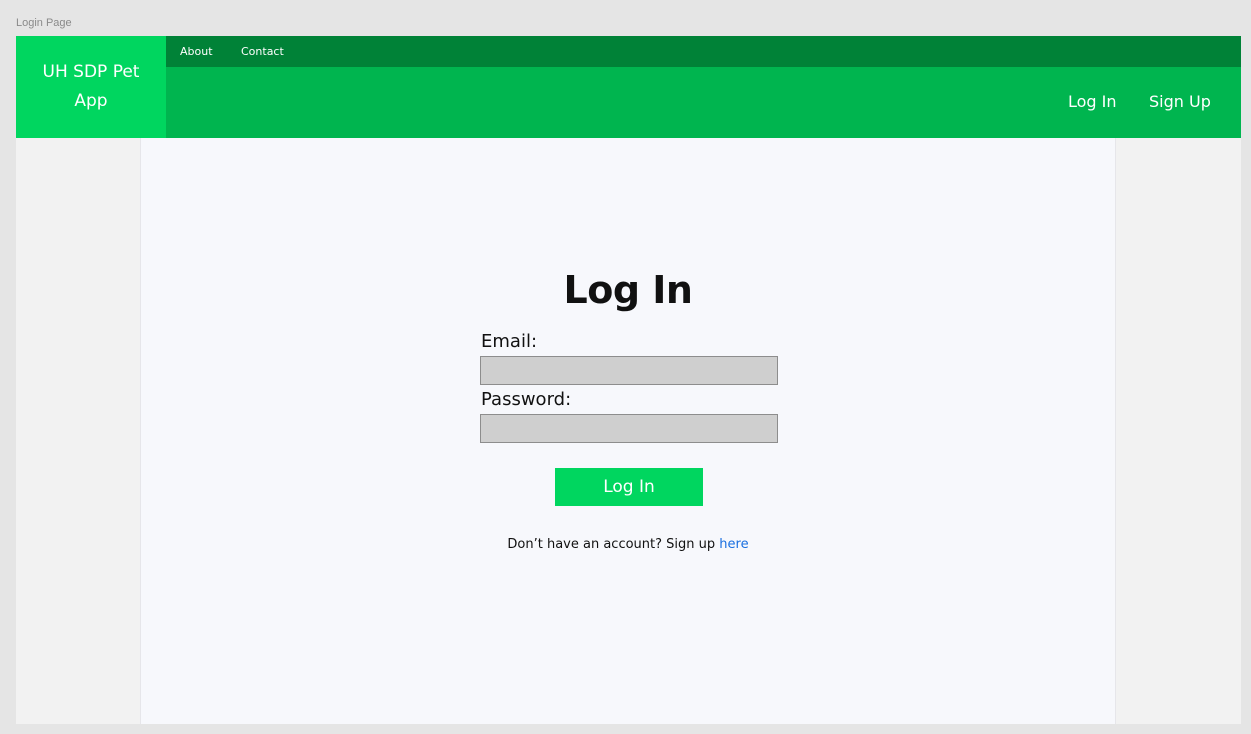 The height and width of the screenshot is (734, 1251). I want to click on signup-prompt: Don’t have an account? Sign up here, so click(628, 544).